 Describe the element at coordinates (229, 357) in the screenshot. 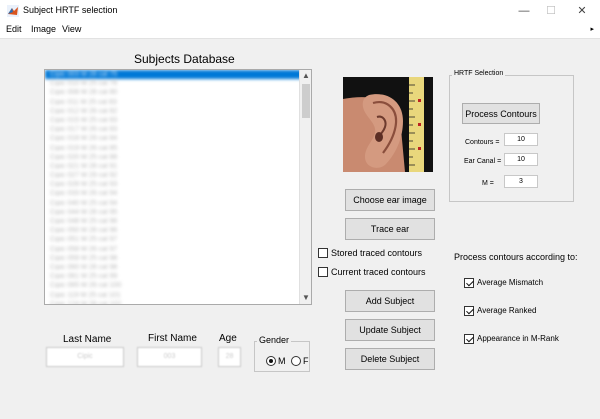

I see `age-field: 28` at that location.